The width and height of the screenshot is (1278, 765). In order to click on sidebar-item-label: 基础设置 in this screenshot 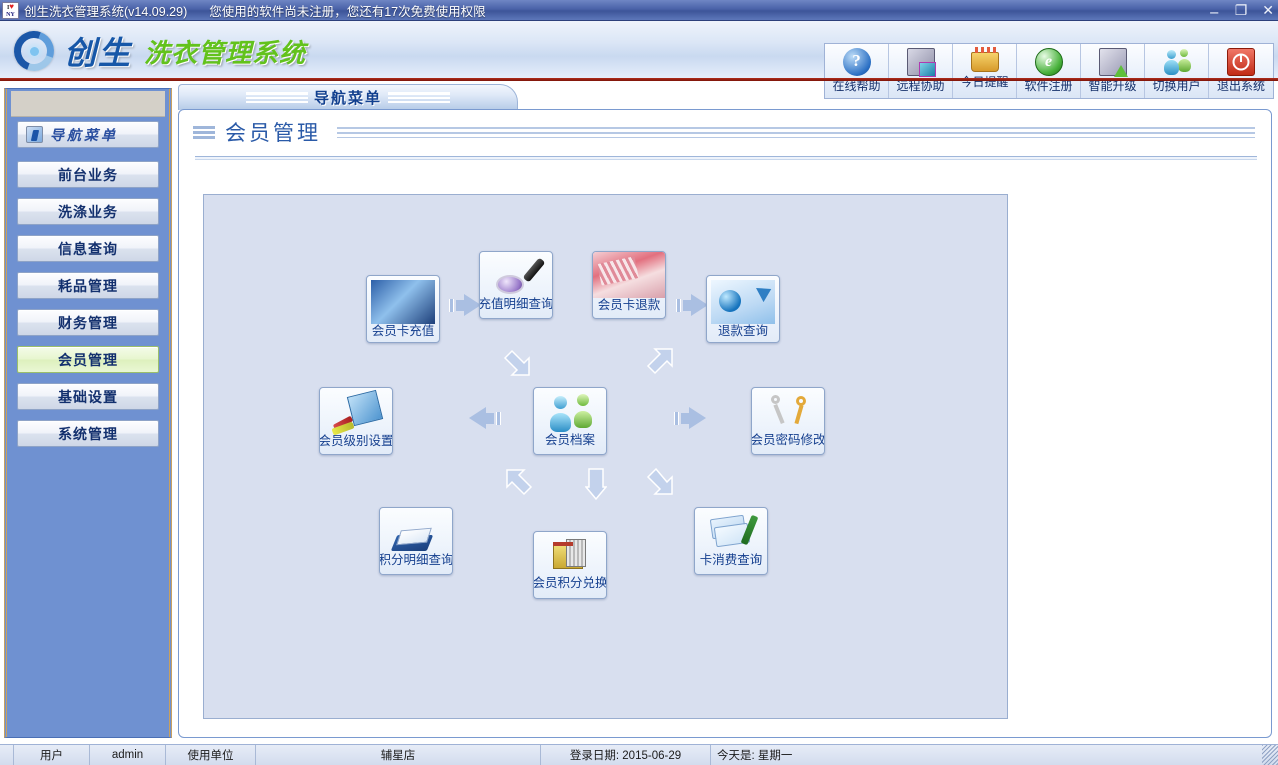, I will do `click(88, 396)`.